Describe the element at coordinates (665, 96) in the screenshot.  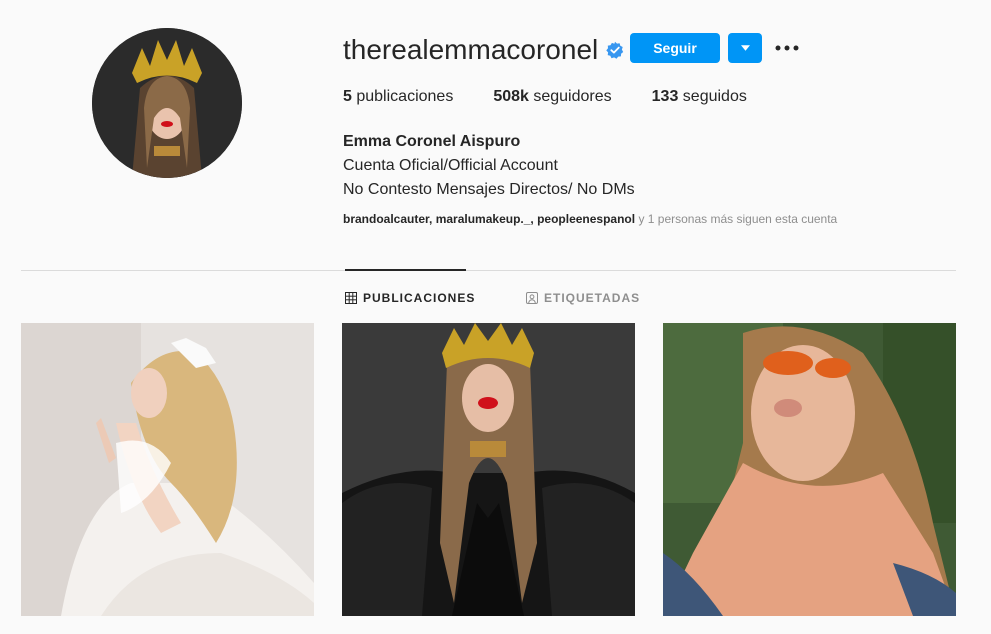
I see `following-count: 133` at that location.